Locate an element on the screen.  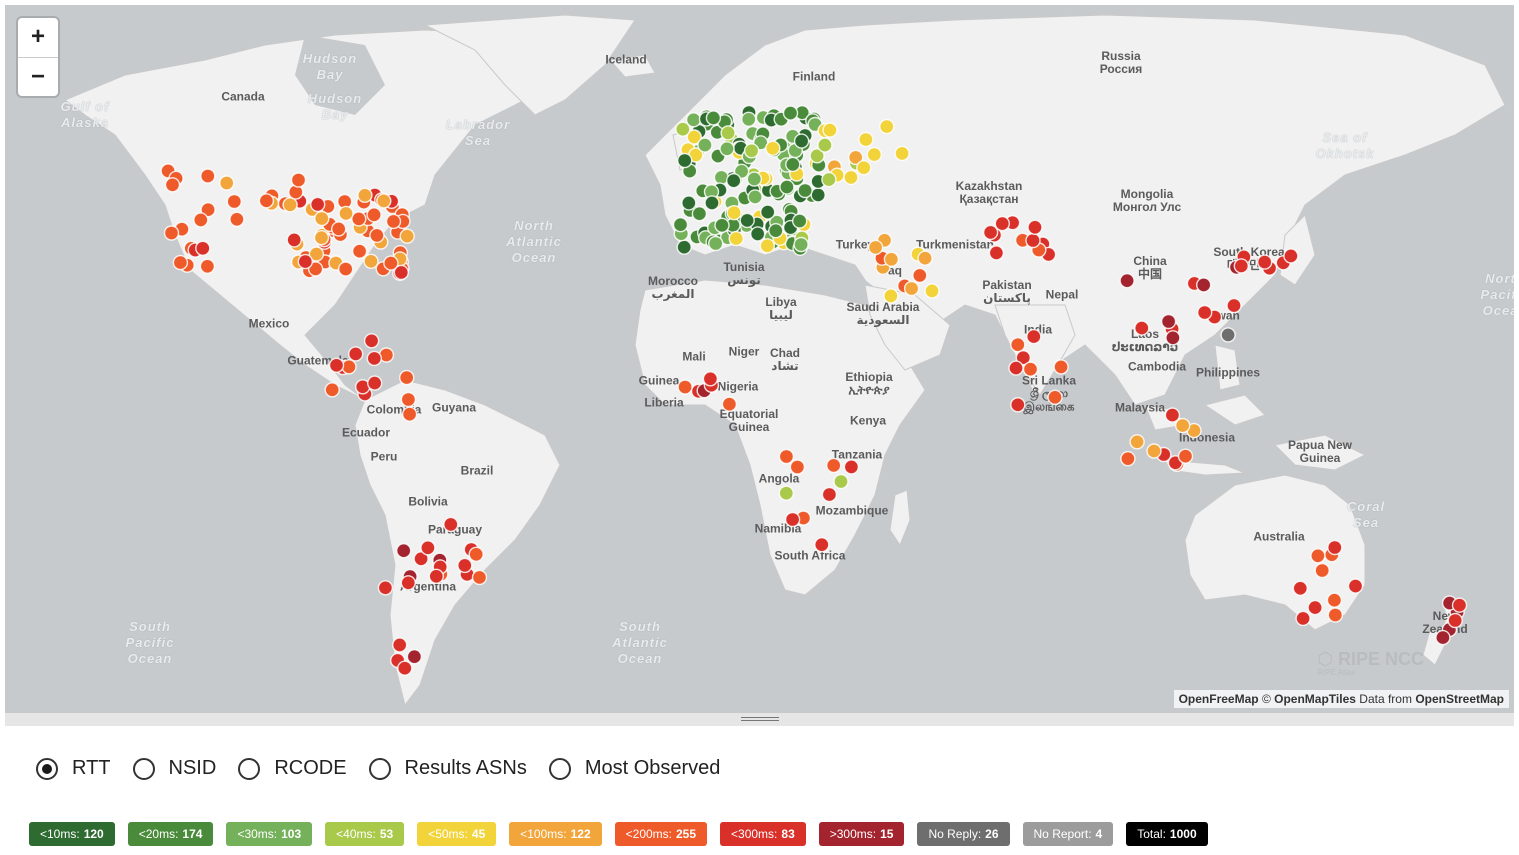
legend-chip: >300ms: 15 is located at coordinates (861, 834).